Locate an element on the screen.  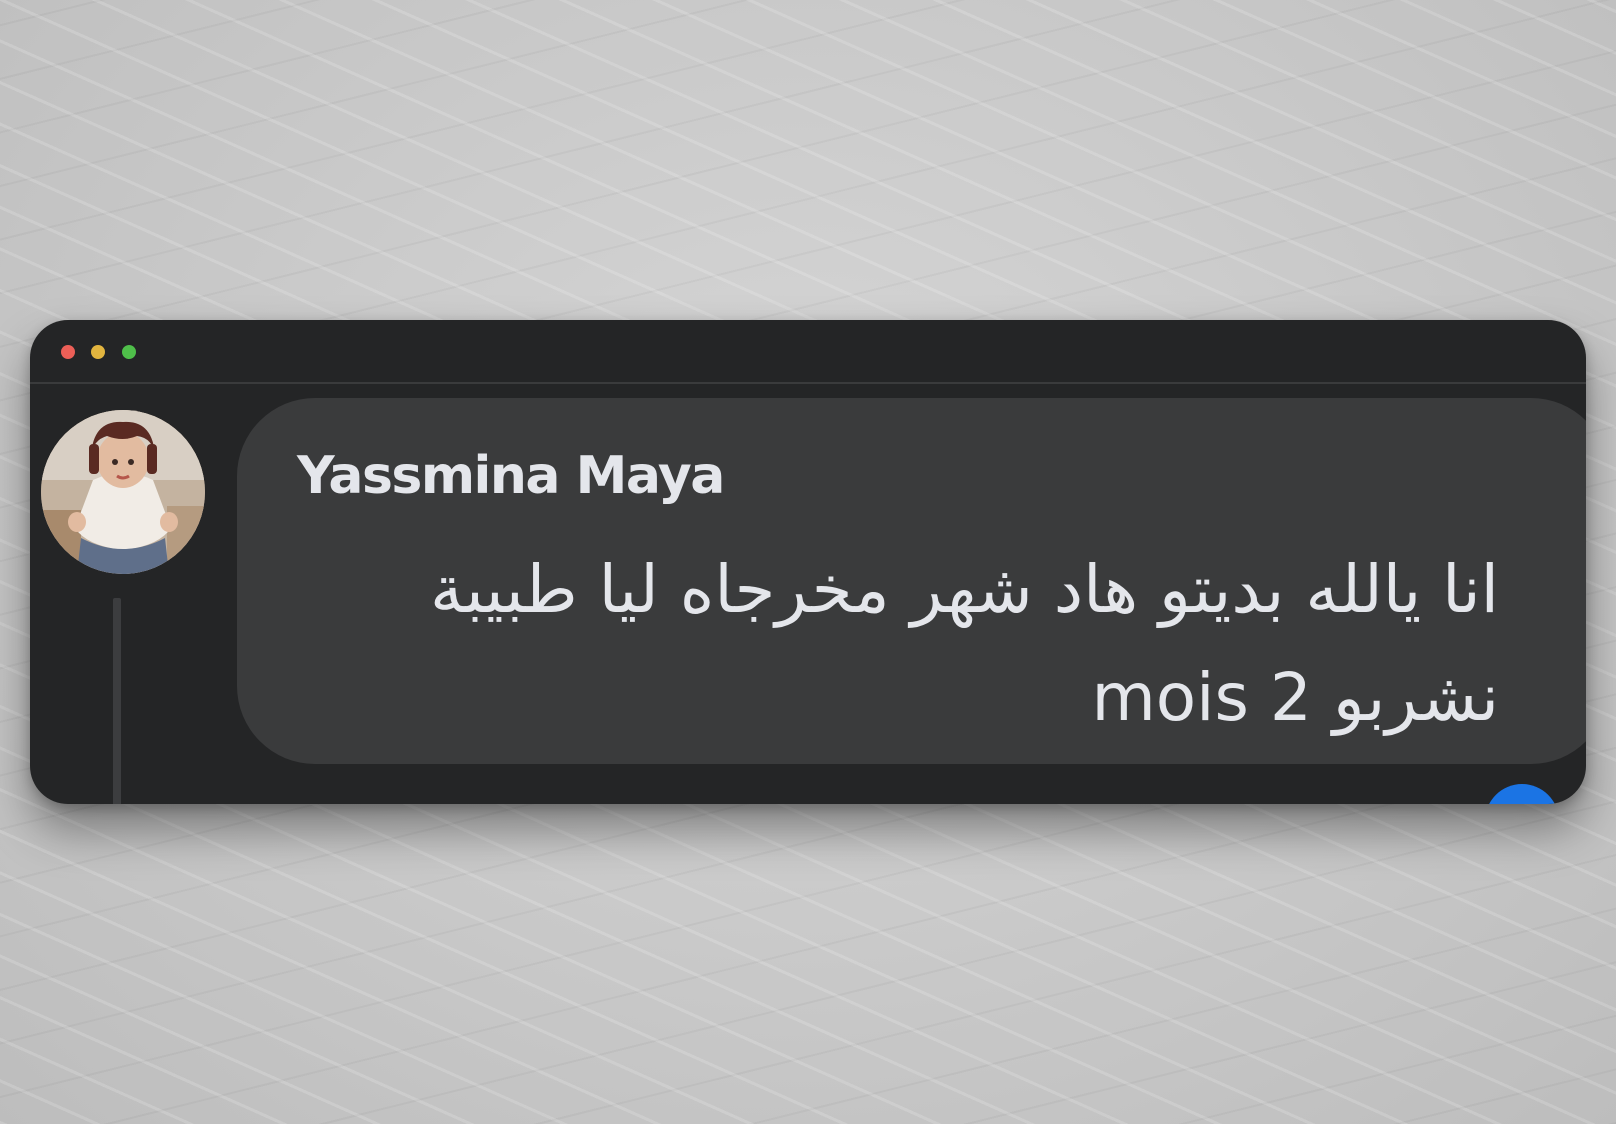
close-window-button is located at coordinates (68, 352).